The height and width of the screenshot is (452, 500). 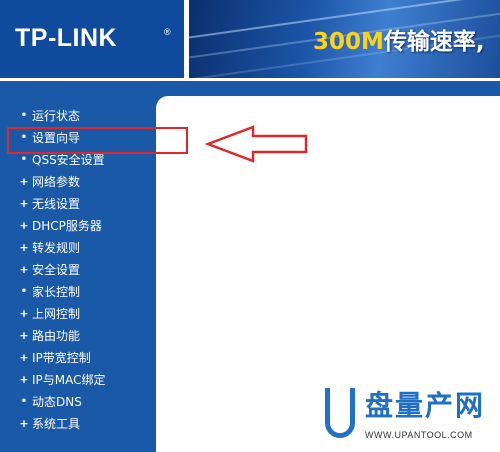 I want to click on sidebar-item-13: • 动态DNS, so click(x=74, y=402).